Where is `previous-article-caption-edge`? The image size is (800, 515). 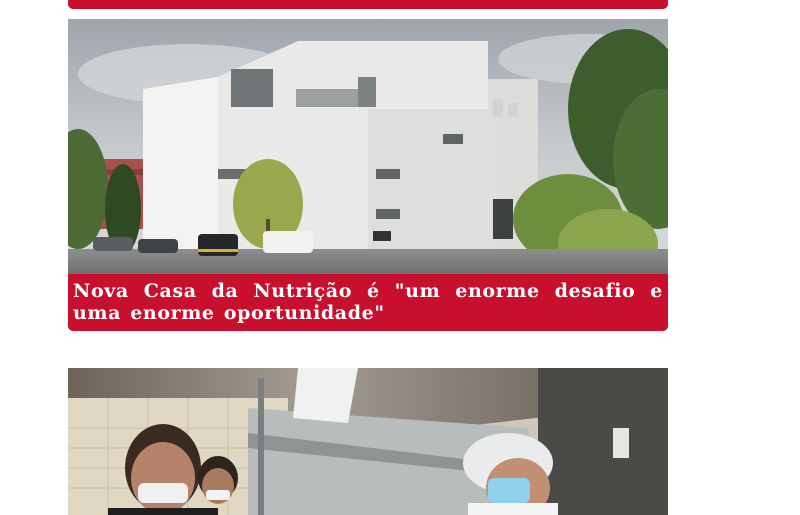 previous-article-caption-edge is located at coordinates (368, 4).